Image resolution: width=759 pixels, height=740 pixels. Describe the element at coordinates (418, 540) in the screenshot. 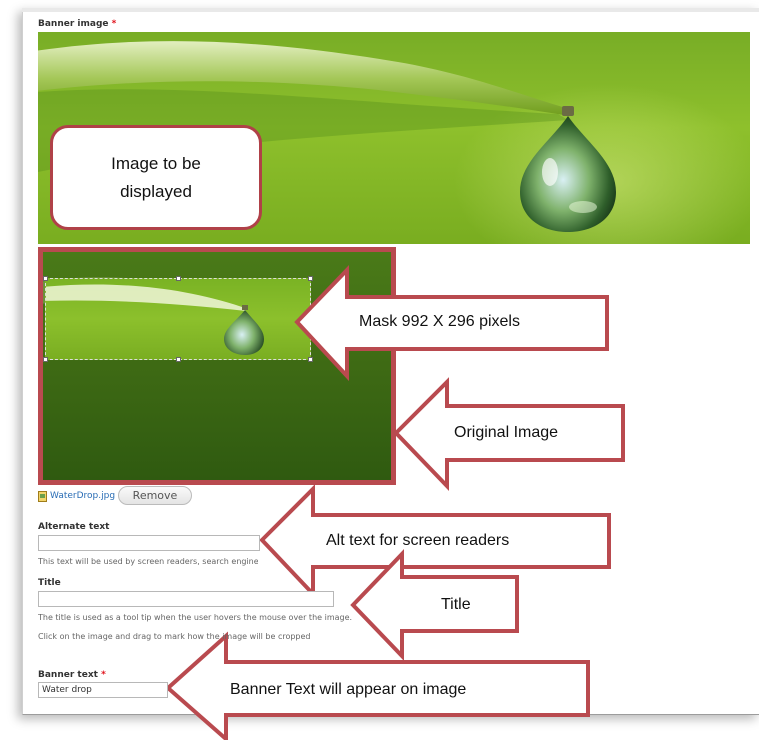

I see `annotation-alt-text: Alt text for screen readers` at that location.